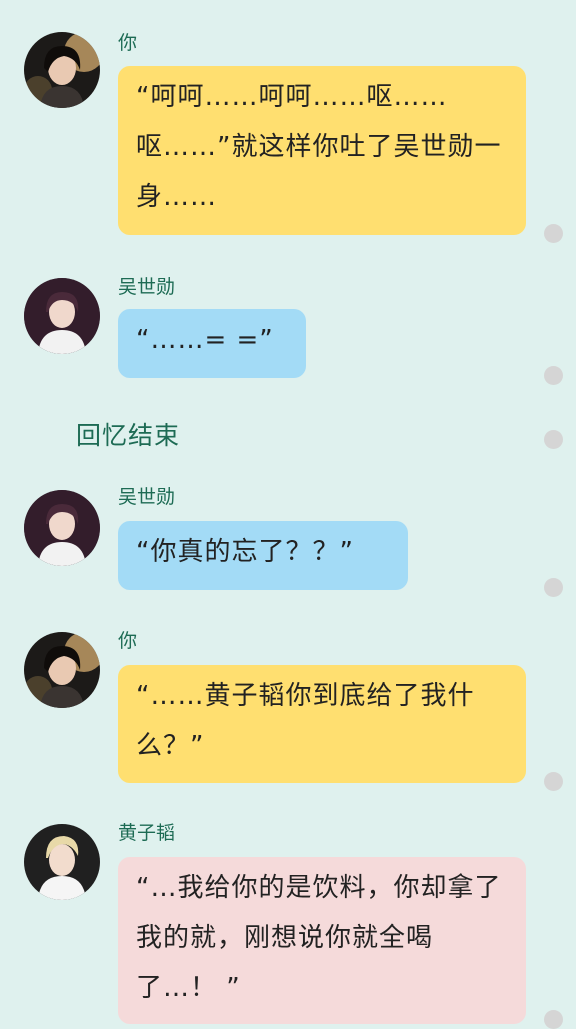 This screenshot has width=576, height=1029. What do you see at coordinates (128, 435) in the screenshot?
I see `system-note: 回忆结束` at bounding box center [128, 435].